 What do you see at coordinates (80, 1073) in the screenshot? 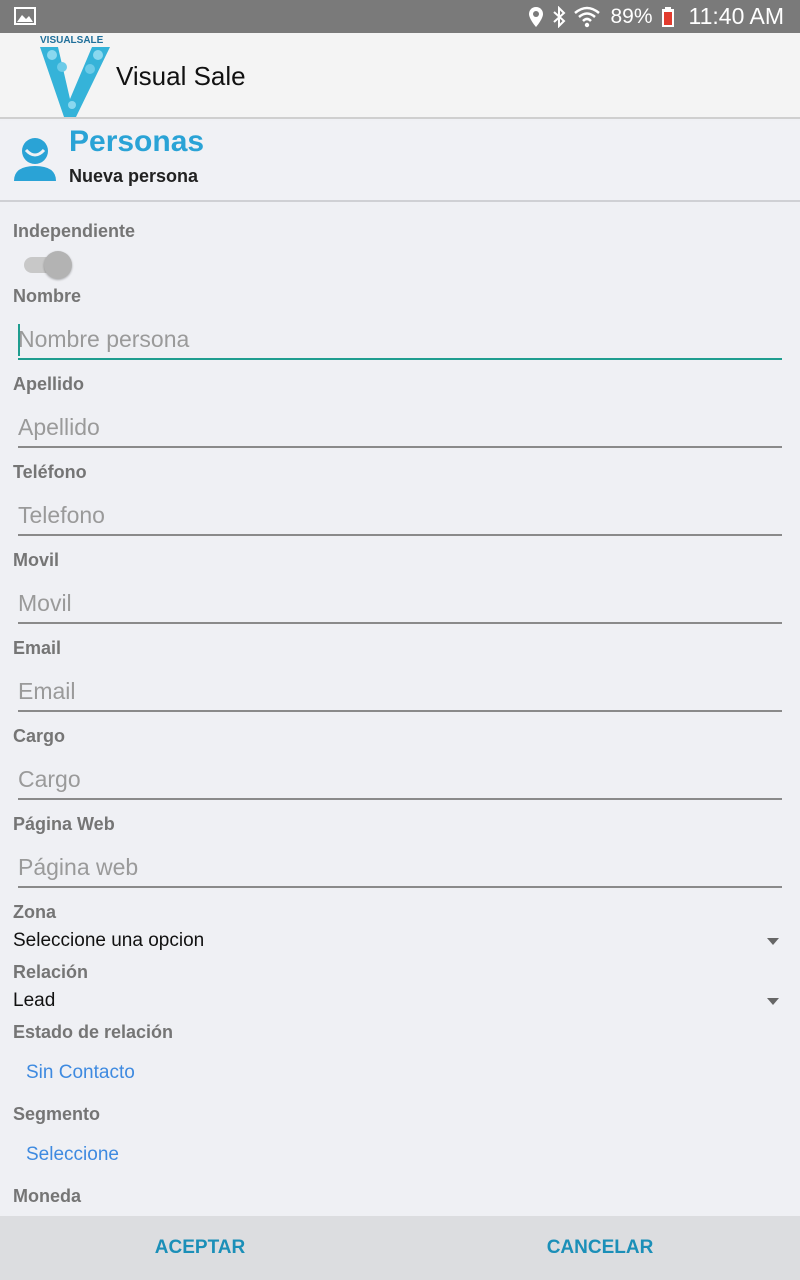
I see `estado-relacion-selector: Sin Contacto` at bounding box center [80, 1073].